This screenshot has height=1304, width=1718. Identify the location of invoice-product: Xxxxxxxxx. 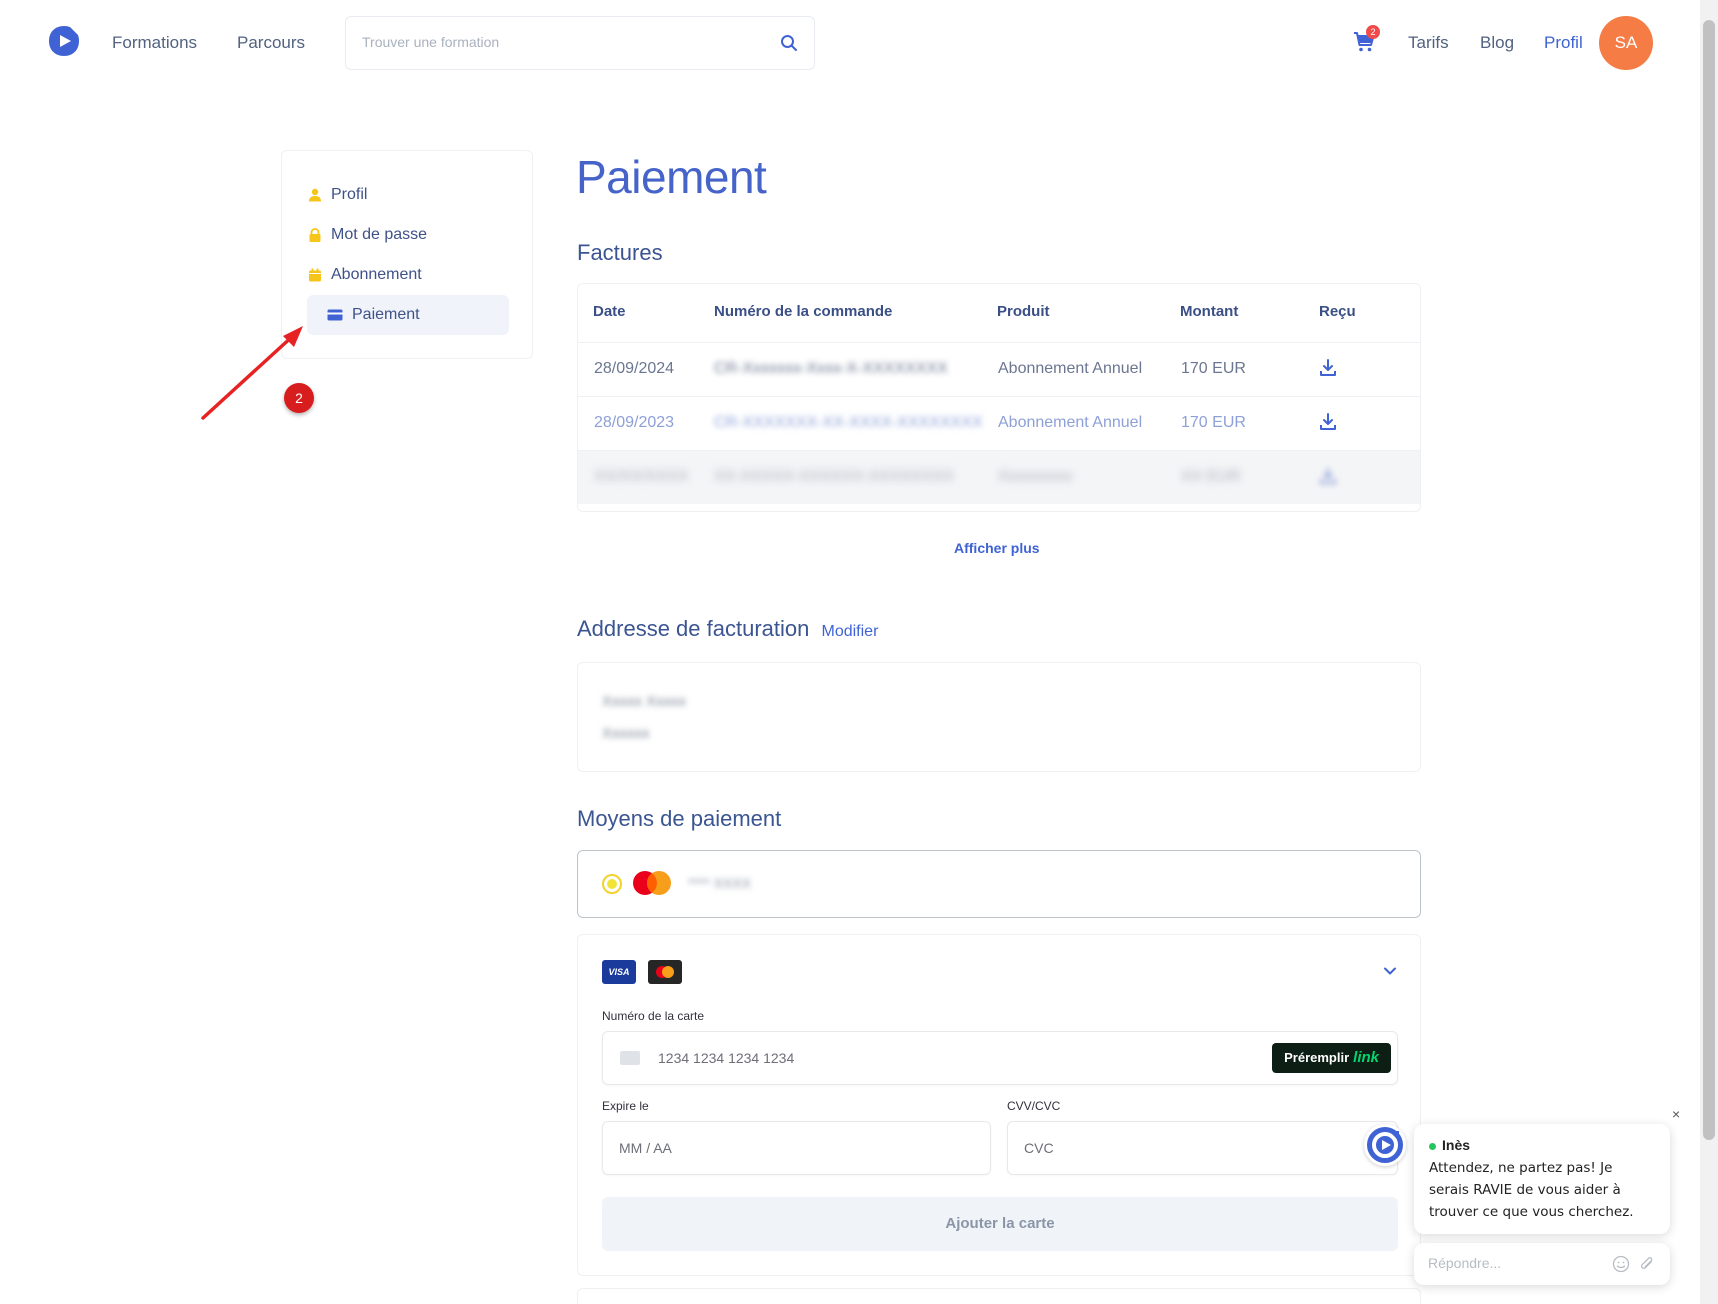
(1035, 476).